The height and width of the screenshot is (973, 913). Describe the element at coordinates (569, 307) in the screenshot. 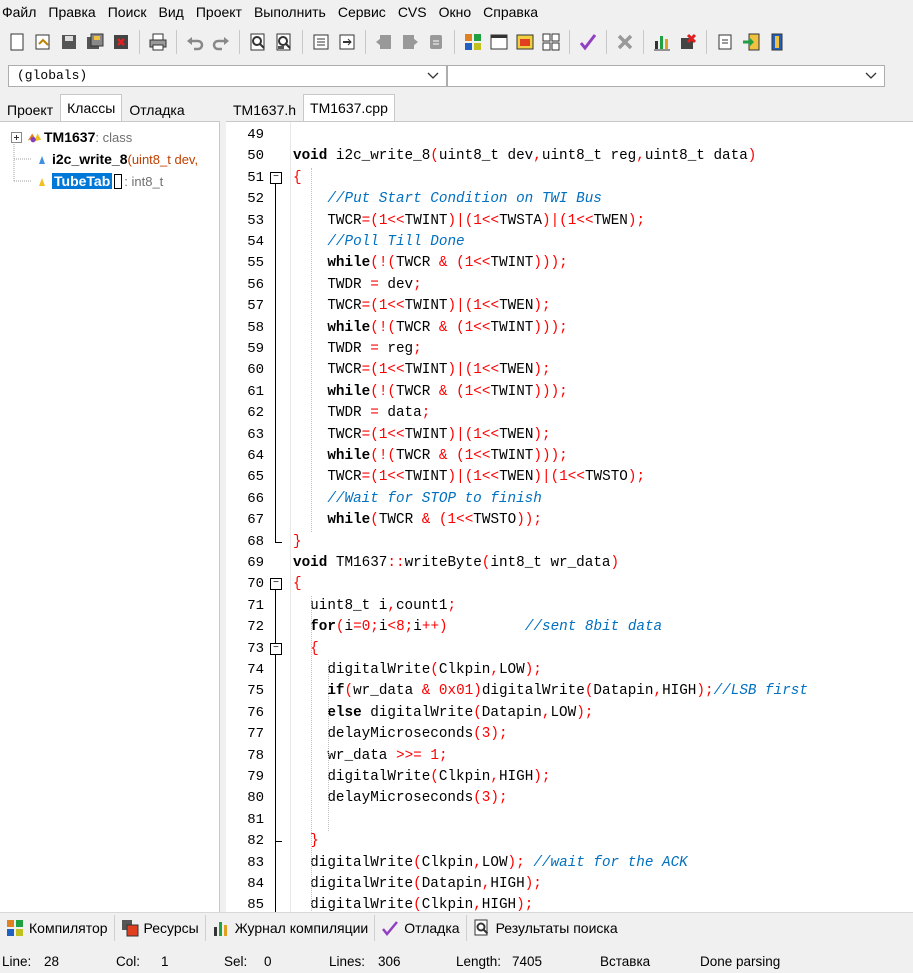

I see `code-line: 57 TWCR=(1<<TWINT)|(1<<TWEN);` at that location.